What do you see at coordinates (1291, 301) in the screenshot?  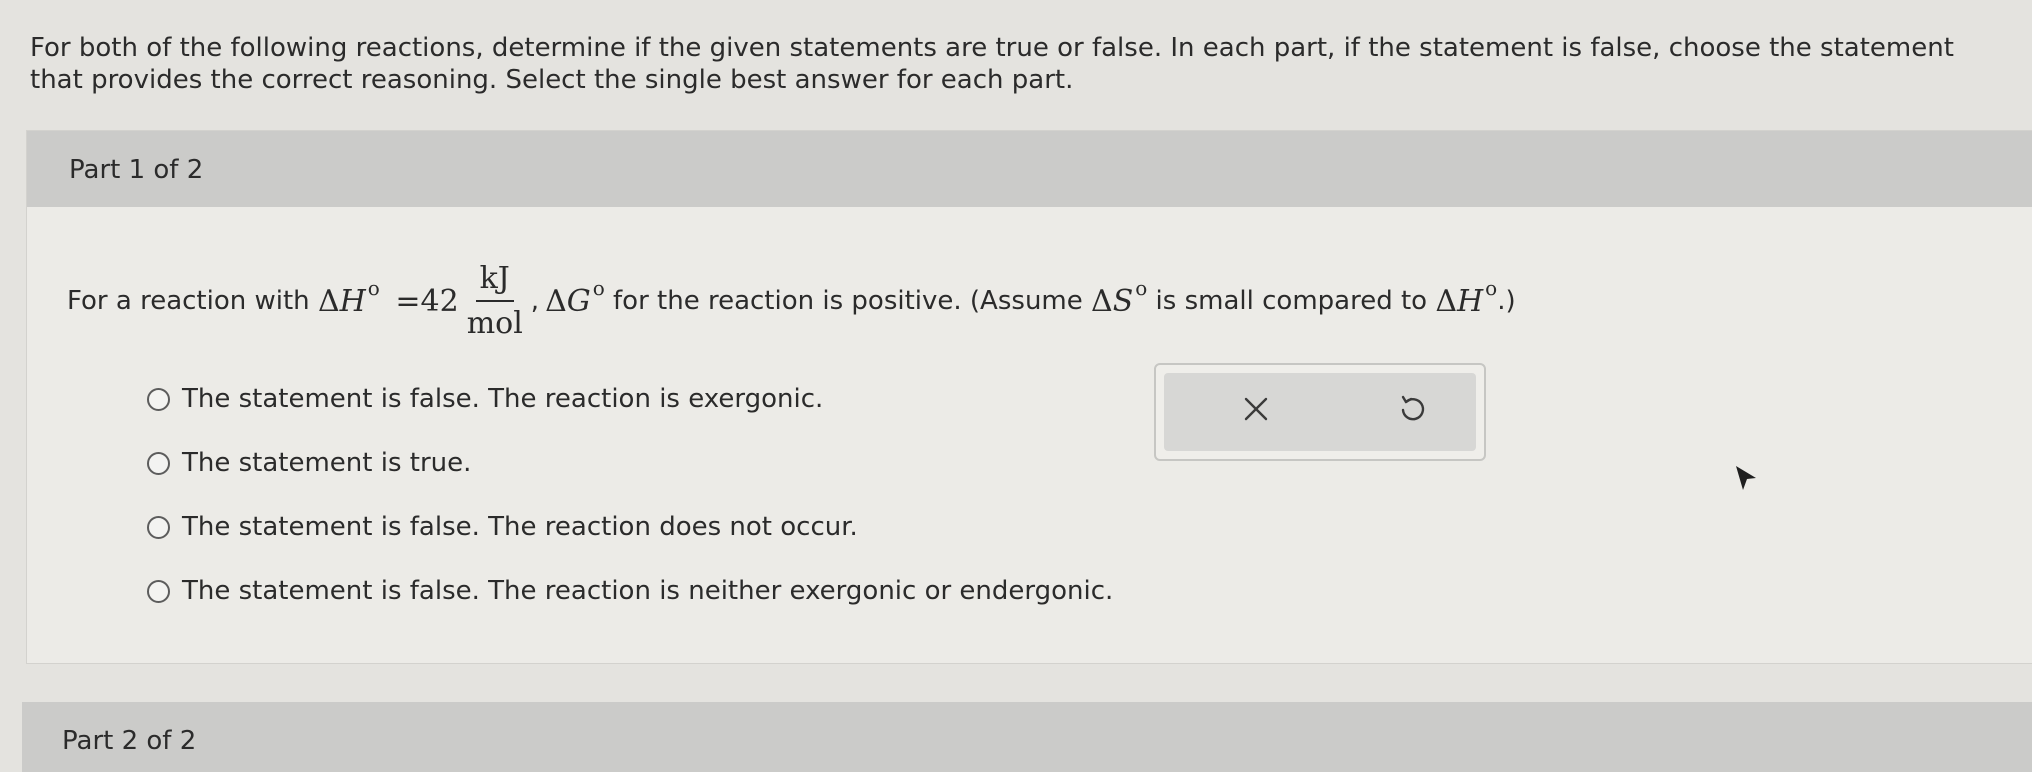 I see `question-middle-2: is small compared to` at bounding box center [1291, 301].